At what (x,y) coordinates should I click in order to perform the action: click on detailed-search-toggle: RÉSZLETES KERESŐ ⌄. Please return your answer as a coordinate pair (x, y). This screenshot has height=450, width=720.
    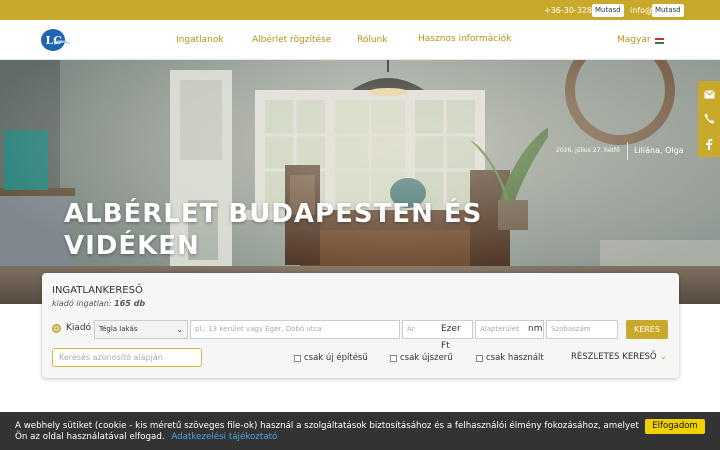
    Looking at the image, I should click on (619, 357).